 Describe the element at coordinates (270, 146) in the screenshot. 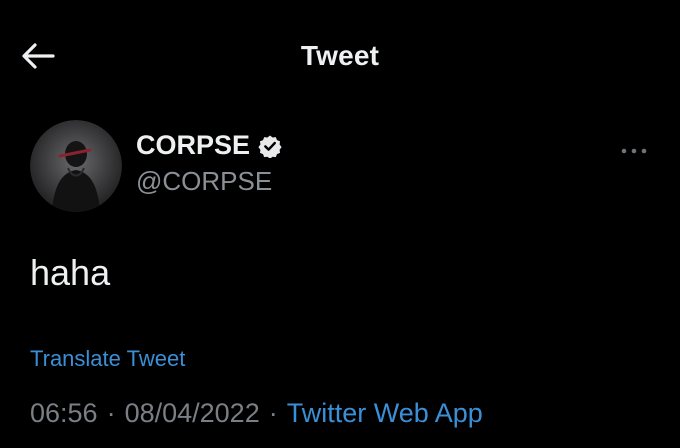

I see `verified-badge-icon` at that location.